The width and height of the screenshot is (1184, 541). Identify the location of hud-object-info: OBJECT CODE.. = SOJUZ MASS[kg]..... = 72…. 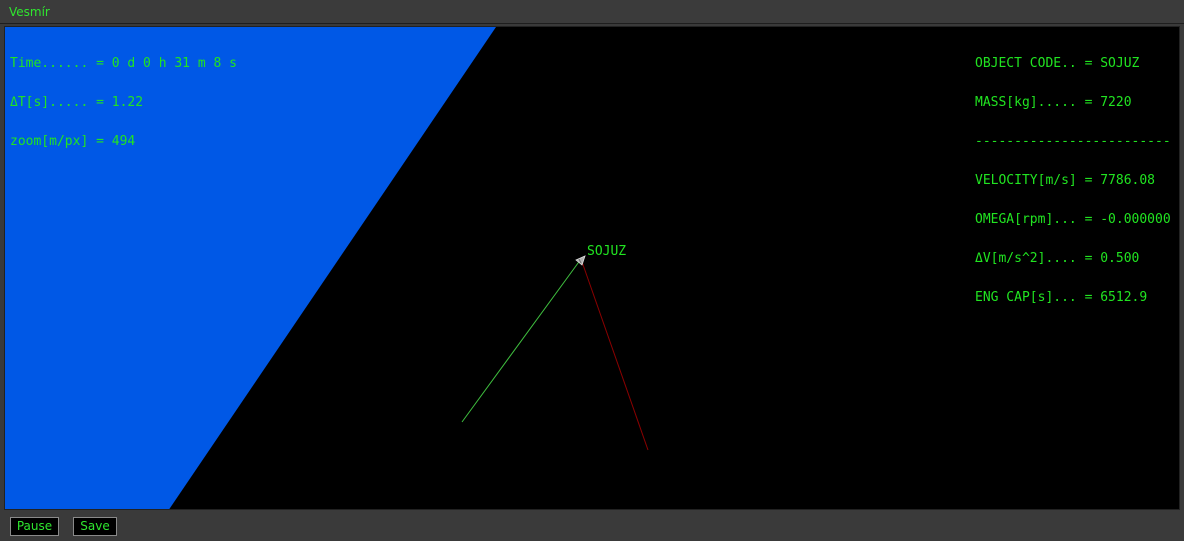
(1073, 180).